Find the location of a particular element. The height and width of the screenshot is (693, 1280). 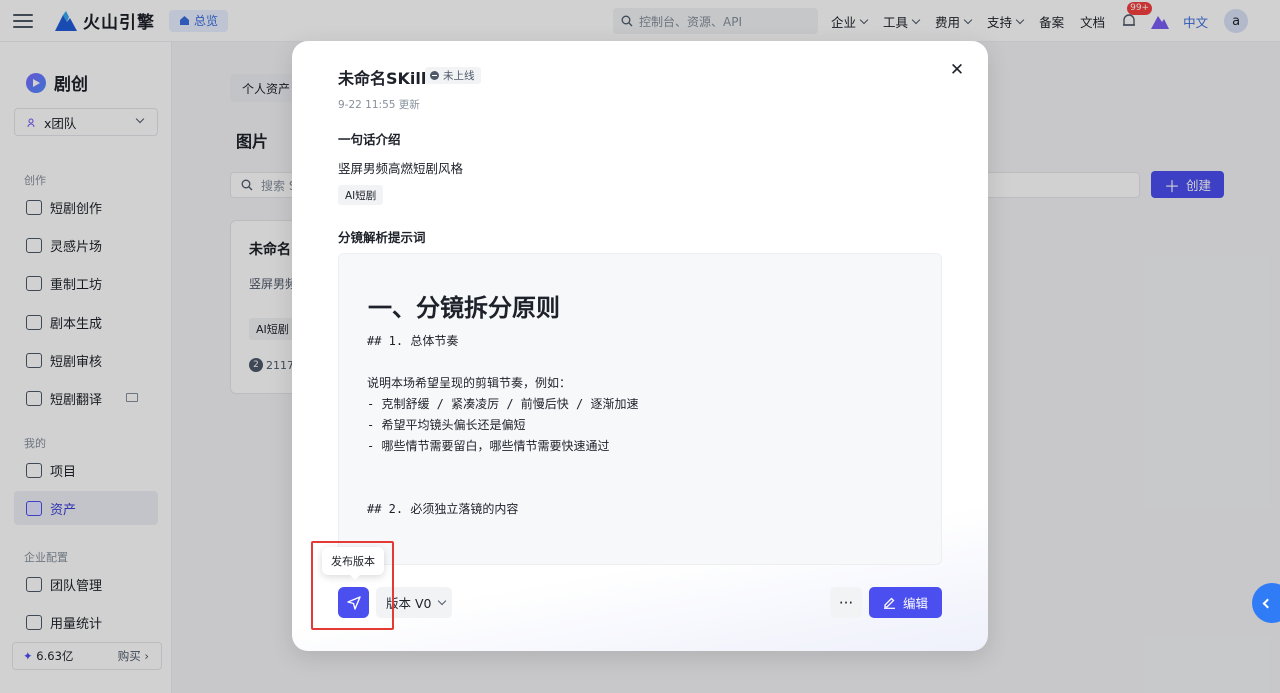

status-badge: 未上线 is located at coordinates (453, 75).